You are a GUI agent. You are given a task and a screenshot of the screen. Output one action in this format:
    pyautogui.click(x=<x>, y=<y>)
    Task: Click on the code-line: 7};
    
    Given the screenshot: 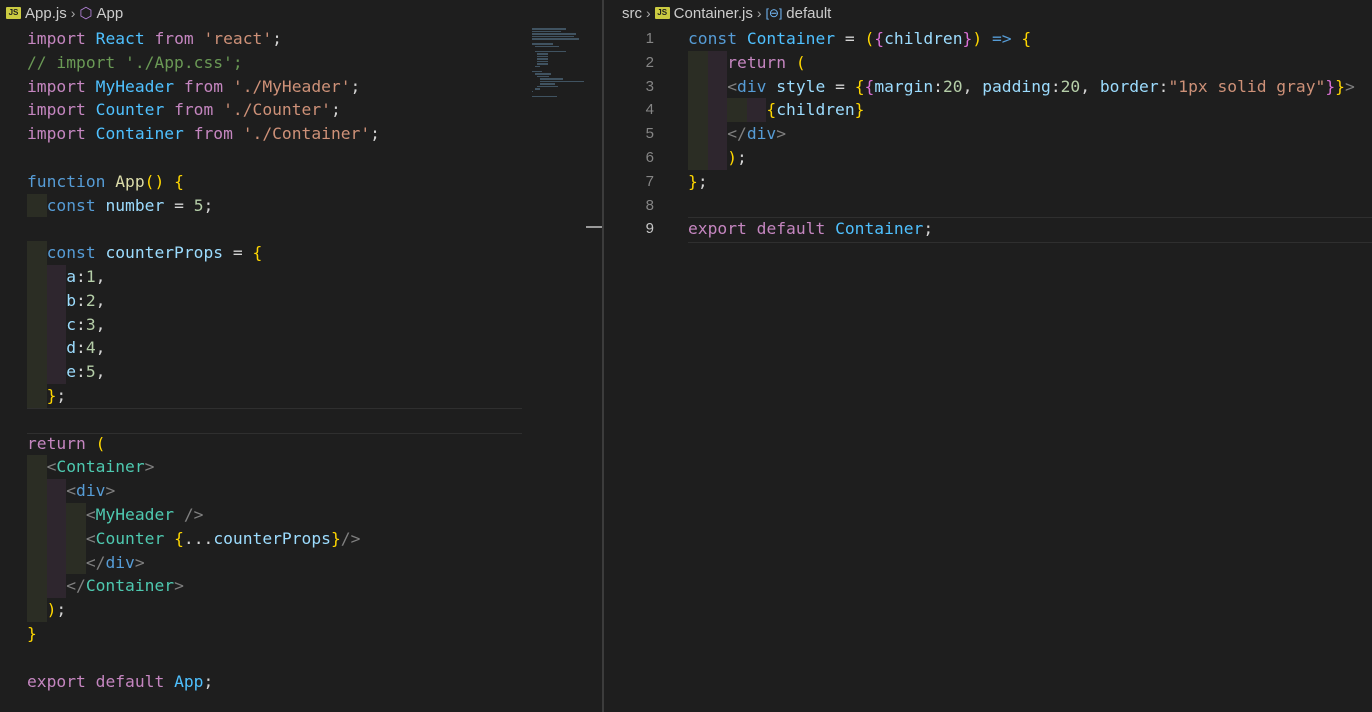 What is the action you would take?
    pyautogui.click(x=988, y=182)
    